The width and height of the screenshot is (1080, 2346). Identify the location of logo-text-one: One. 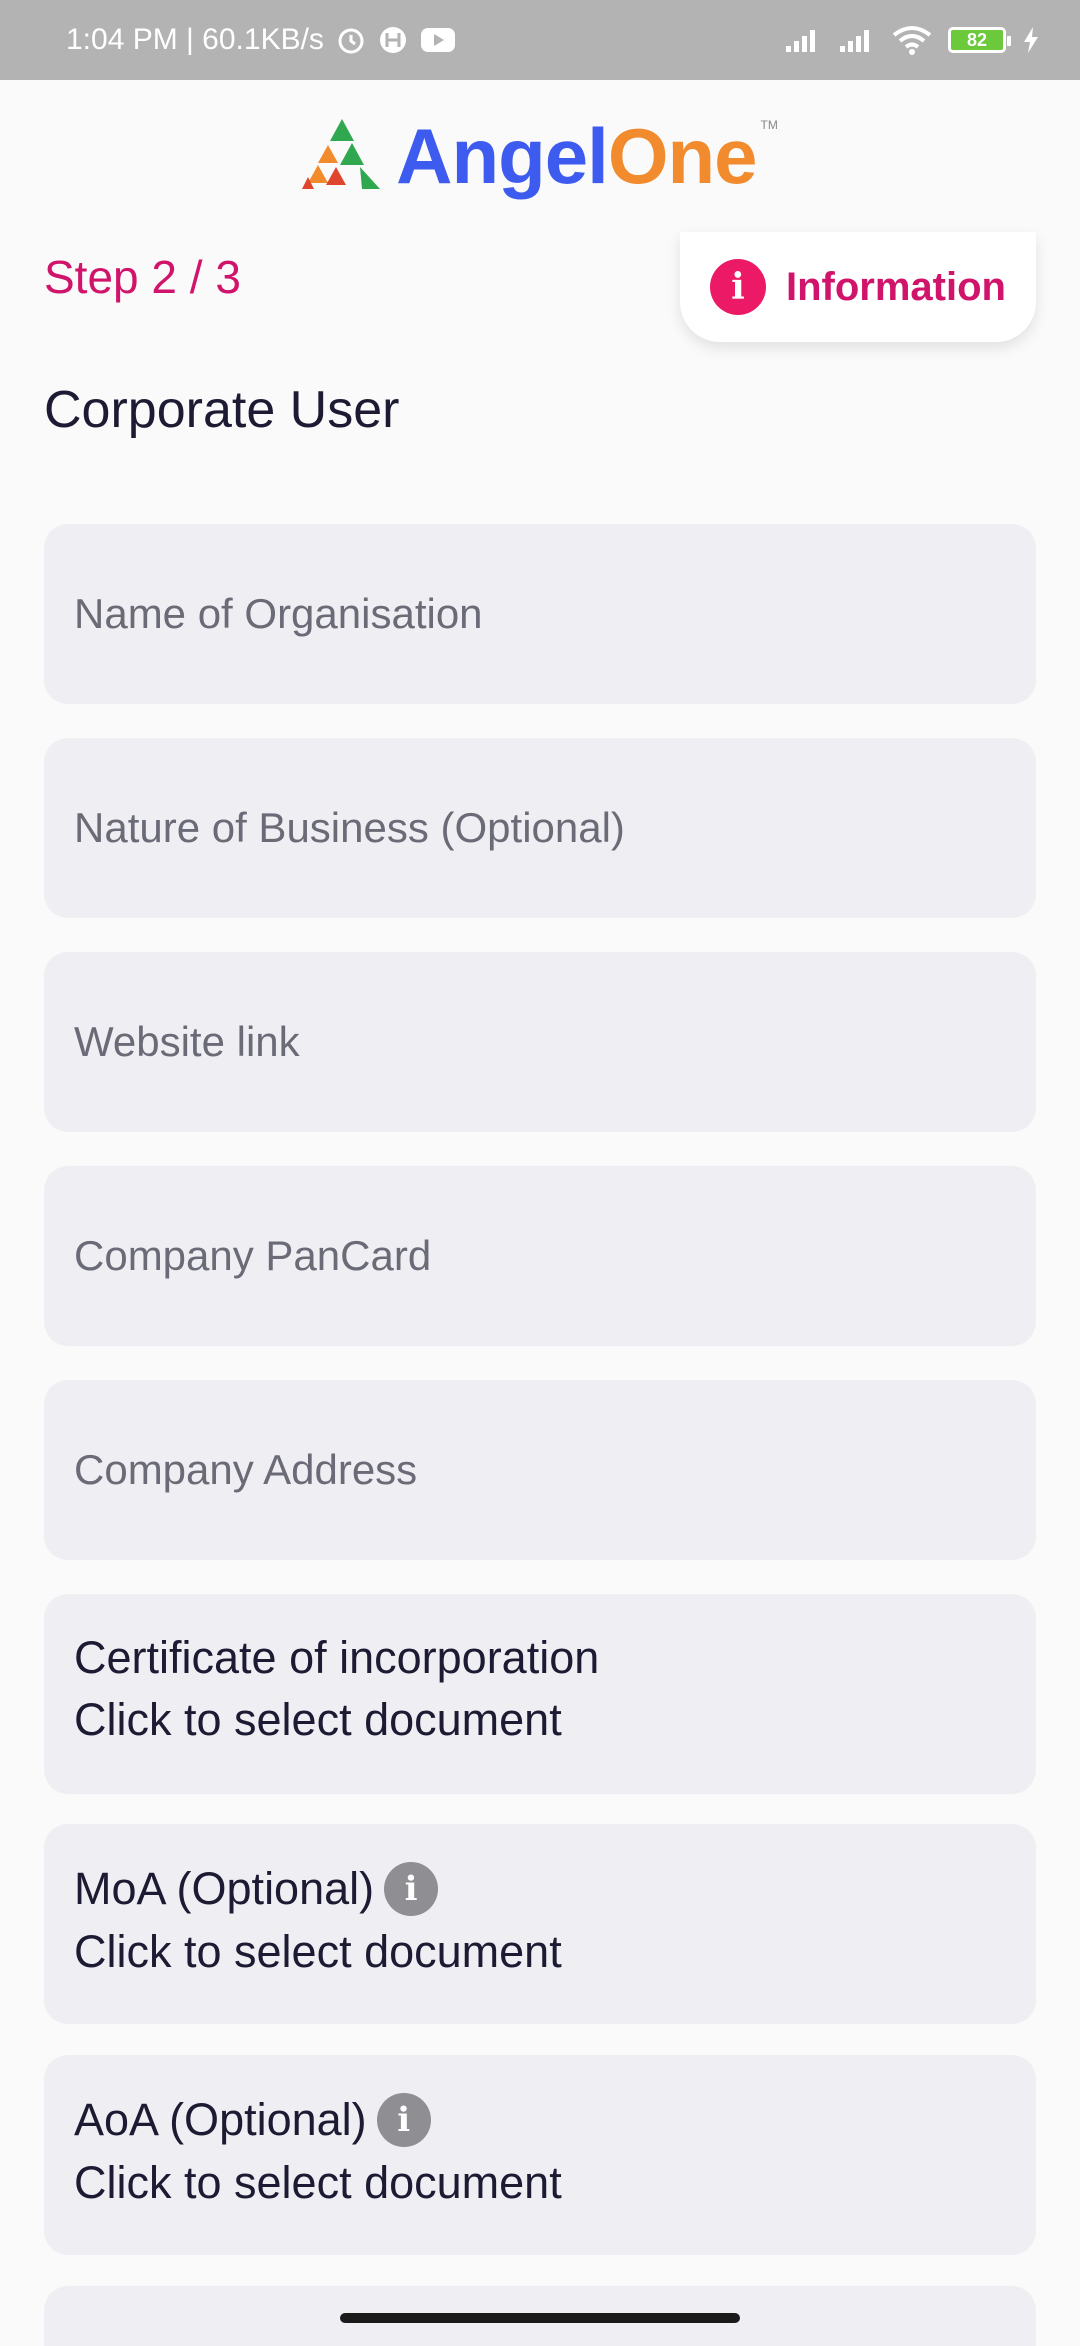
(682, 155).